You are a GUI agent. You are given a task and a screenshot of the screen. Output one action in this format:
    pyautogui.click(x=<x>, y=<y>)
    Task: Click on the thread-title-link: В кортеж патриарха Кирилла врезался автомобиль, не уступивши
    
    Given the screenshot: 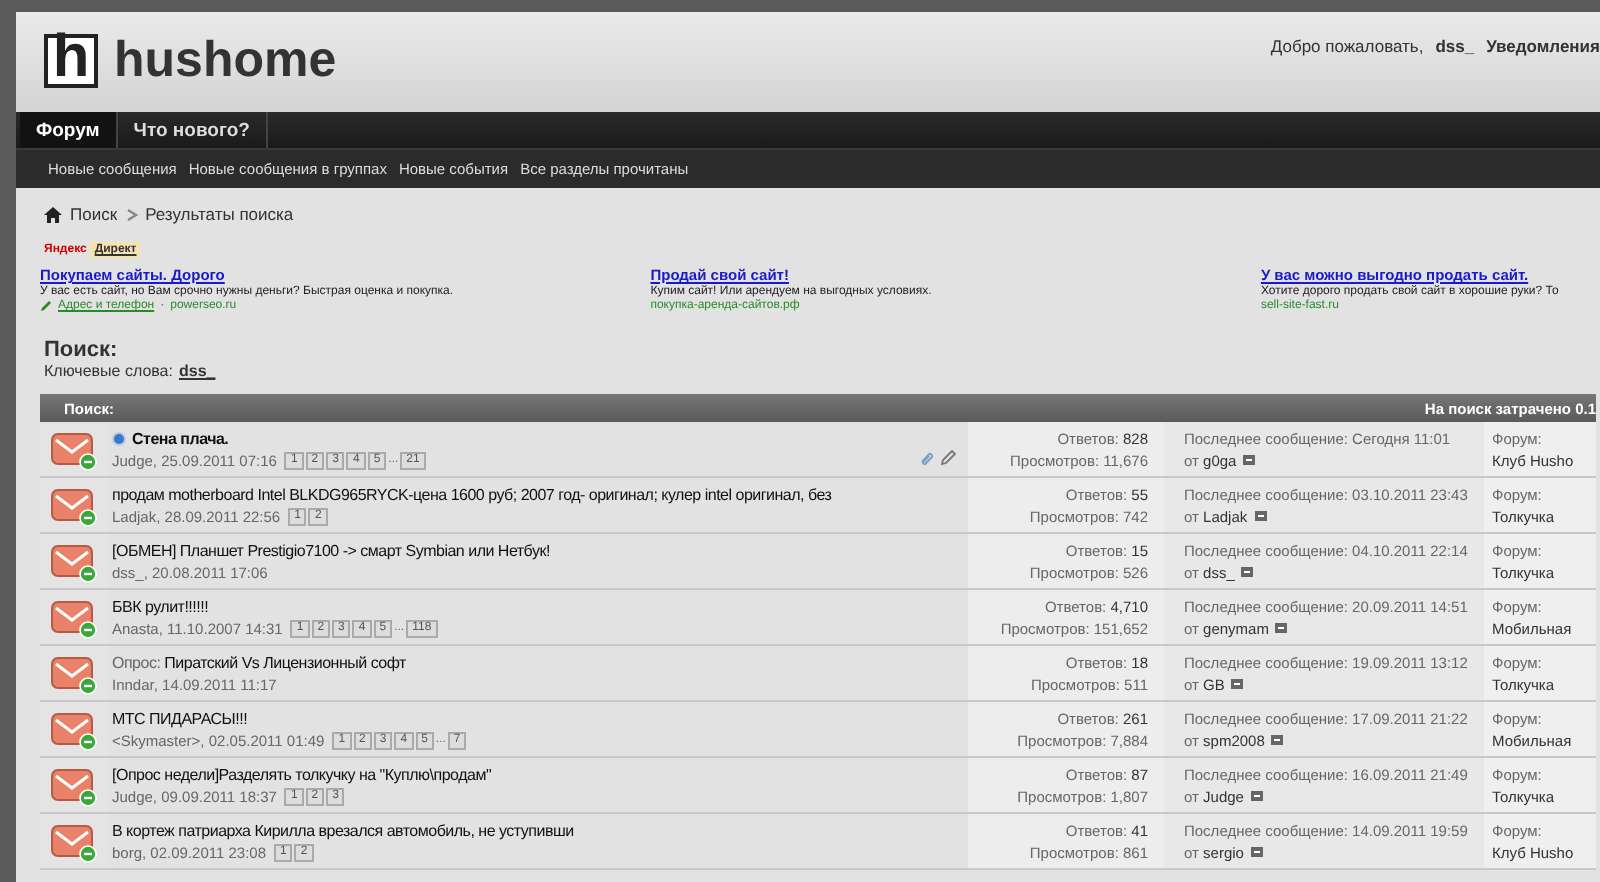 What is the action you would take?
    pyautogui.click(x=343, y=830)
    